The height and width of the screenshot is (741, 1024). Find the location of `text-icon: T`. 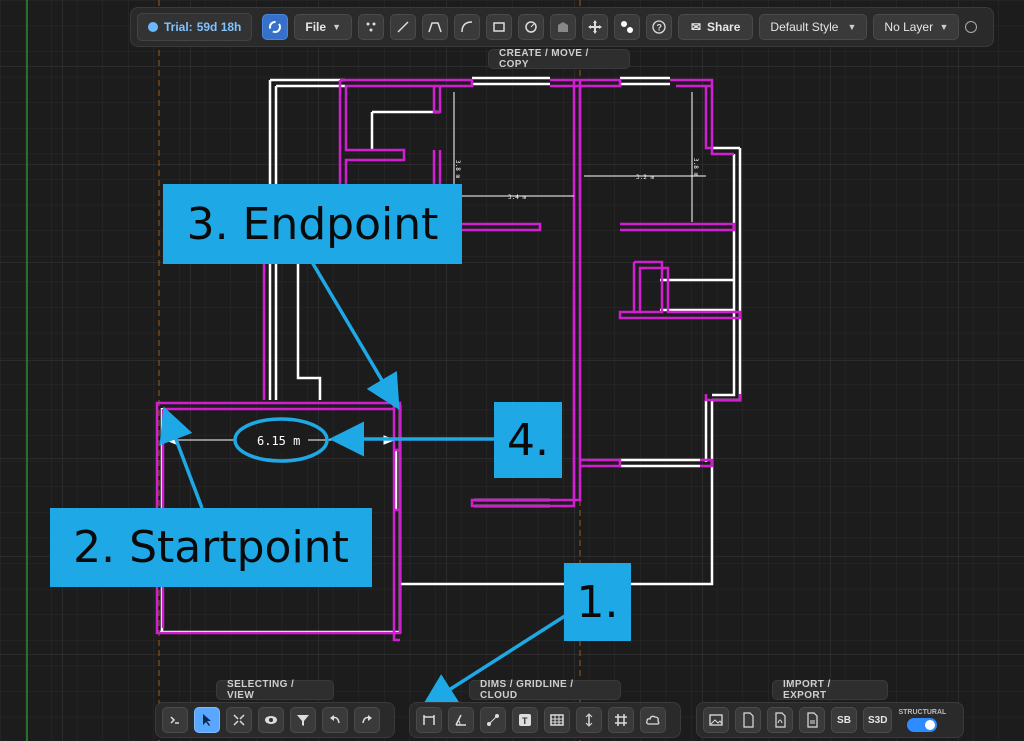

text-icon: T is located at coordinates (525, 720).